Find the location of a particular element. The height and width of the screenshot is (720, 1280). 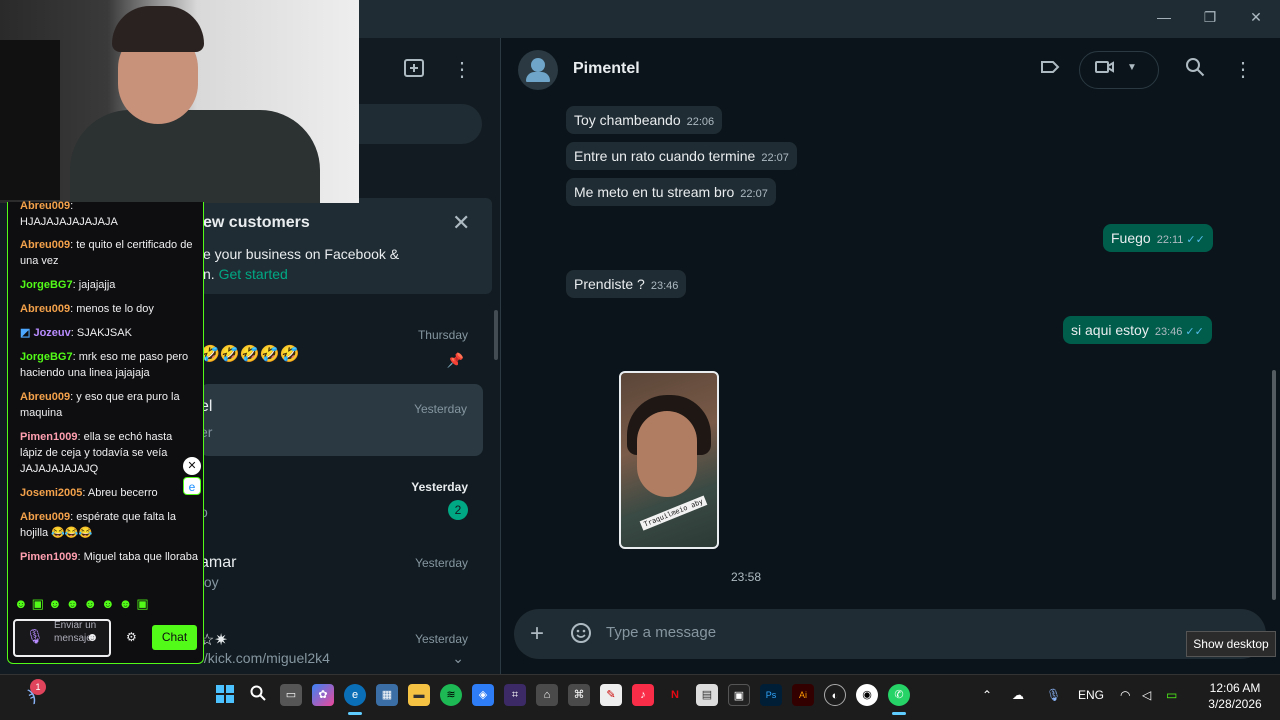

stream-chat-message: JorgeBG7: jajajajja is located at coordinates (68, 285).